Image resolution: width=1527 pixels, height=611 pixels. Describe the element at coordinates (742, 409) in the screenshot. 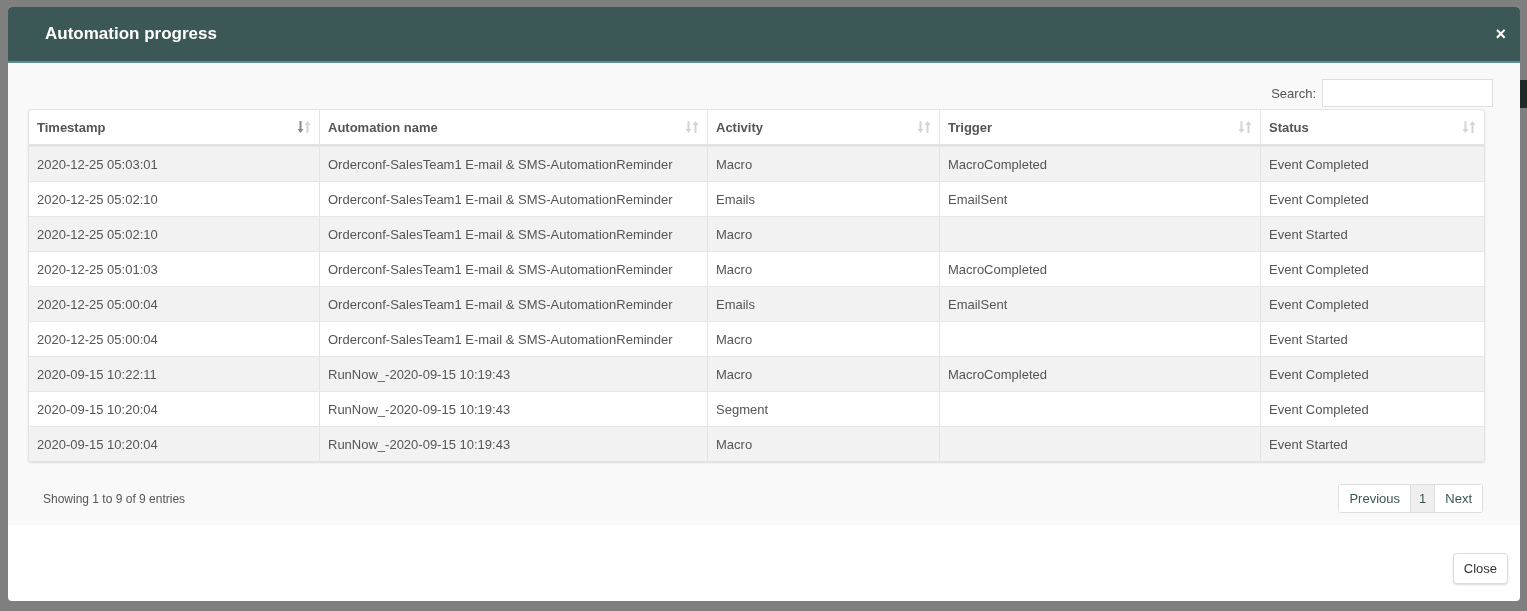

I see `table-cell: Segment` at that location.